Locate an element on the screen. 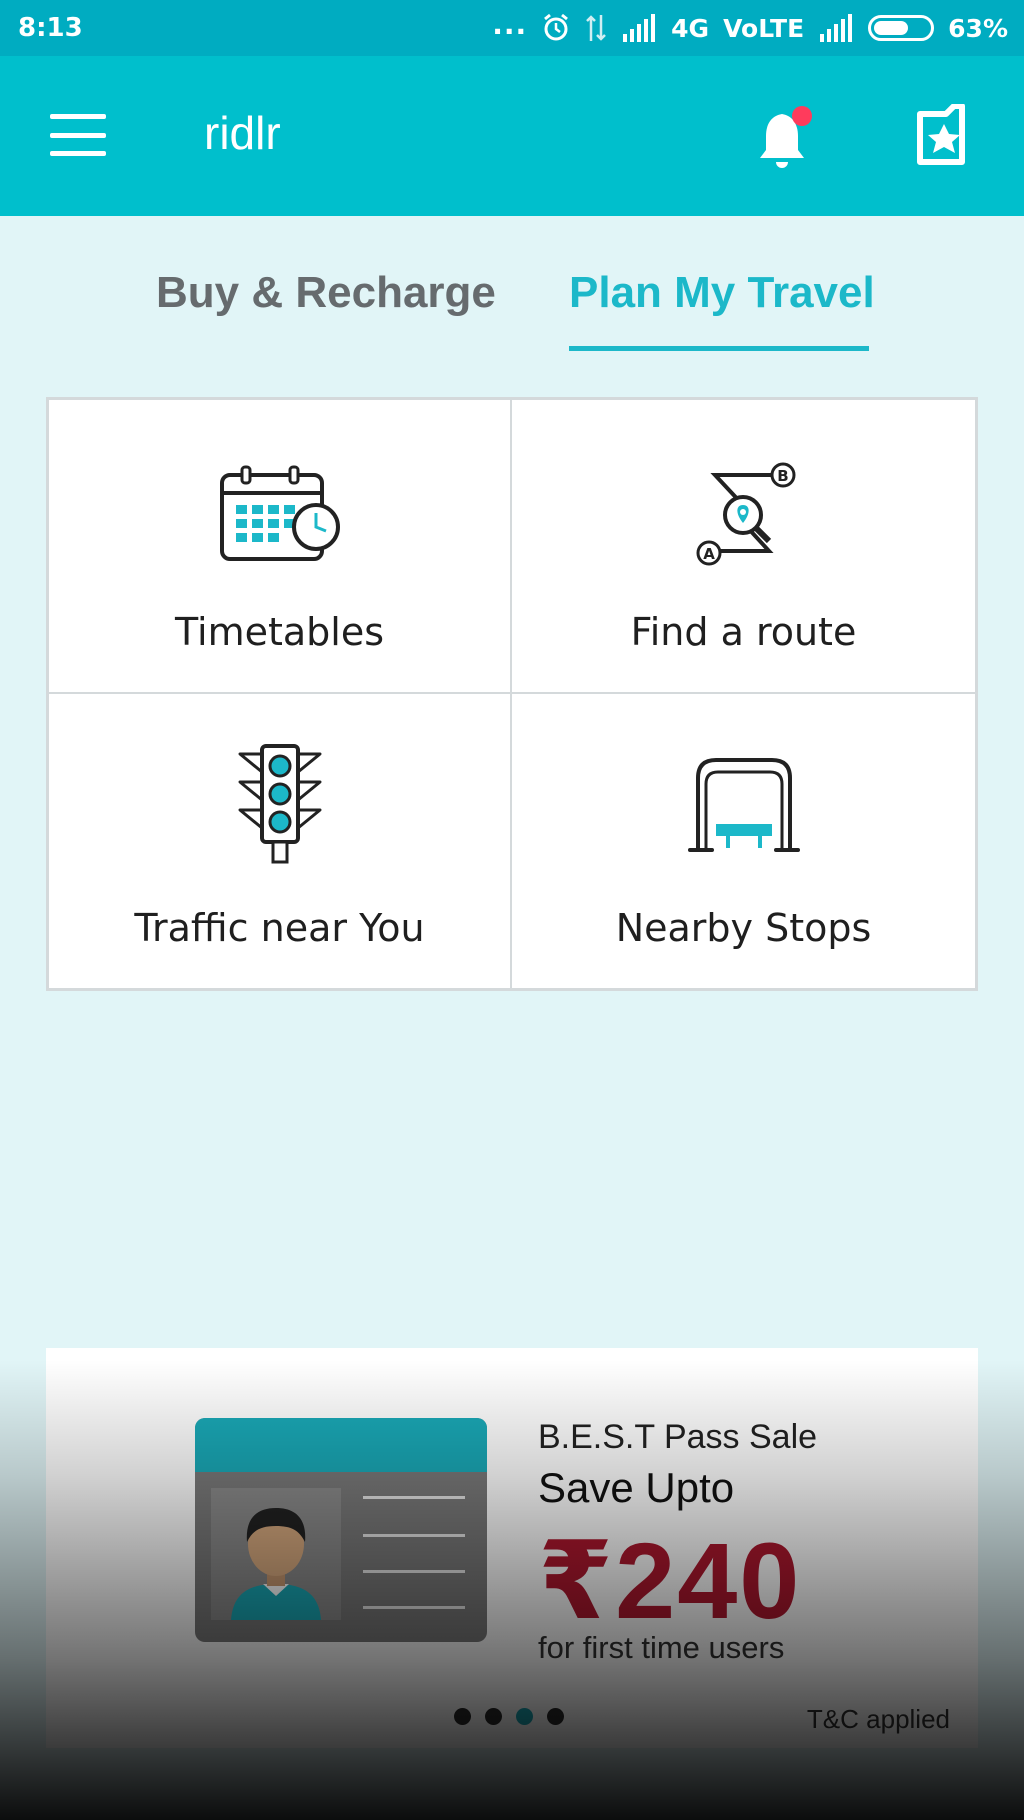 The height and width of the screenshot is (1820, 1024). app-title: ridlr is located at coordinates (242, 133).